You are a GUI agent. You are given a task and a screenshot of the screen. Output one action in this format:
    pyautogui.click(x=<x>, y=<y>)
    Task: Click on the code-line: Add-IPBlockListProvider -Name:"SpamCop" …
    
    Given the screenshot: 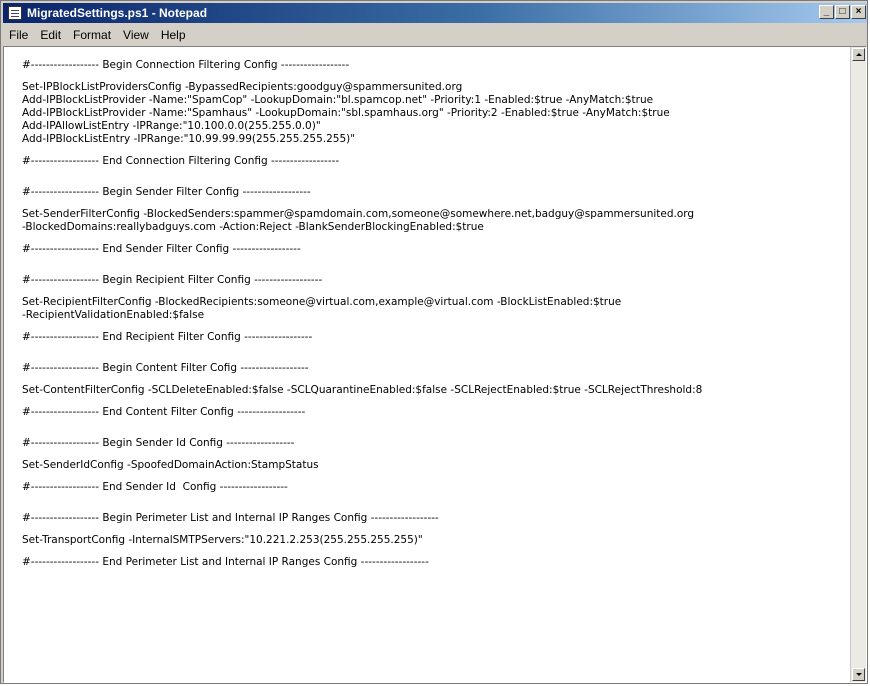 What is the action you would take?
    pyautogui.click(x=338, y=100)
    